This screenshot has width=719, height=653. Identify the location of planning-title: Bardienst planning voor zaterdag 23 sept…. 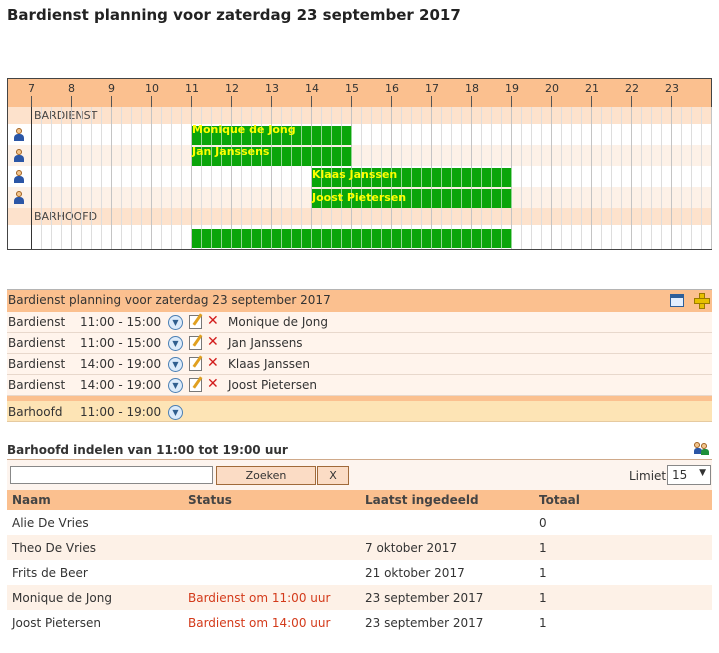
(169, 300).